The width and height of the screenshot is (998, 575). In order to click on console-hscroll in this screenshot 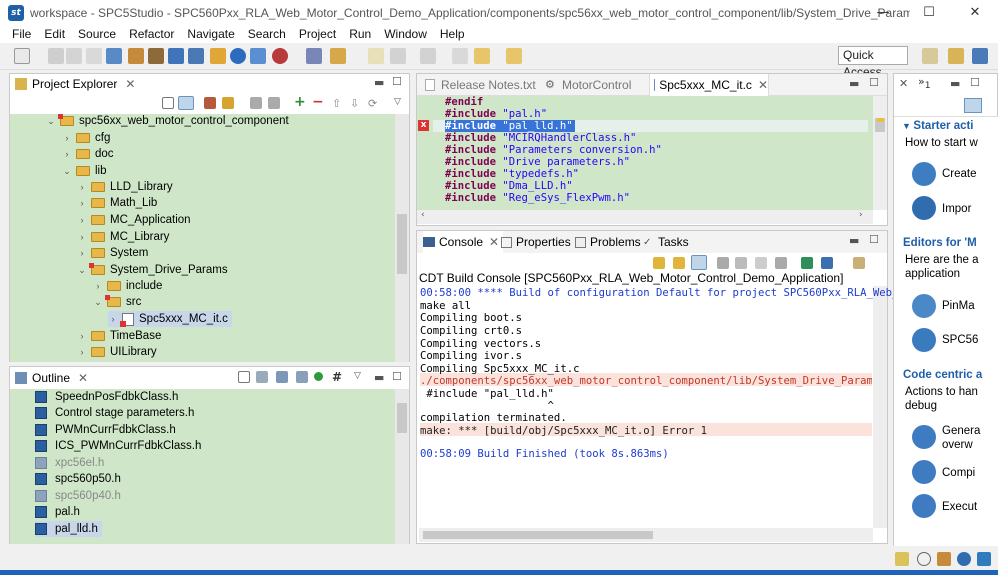, I will do `click(646, 535)`.